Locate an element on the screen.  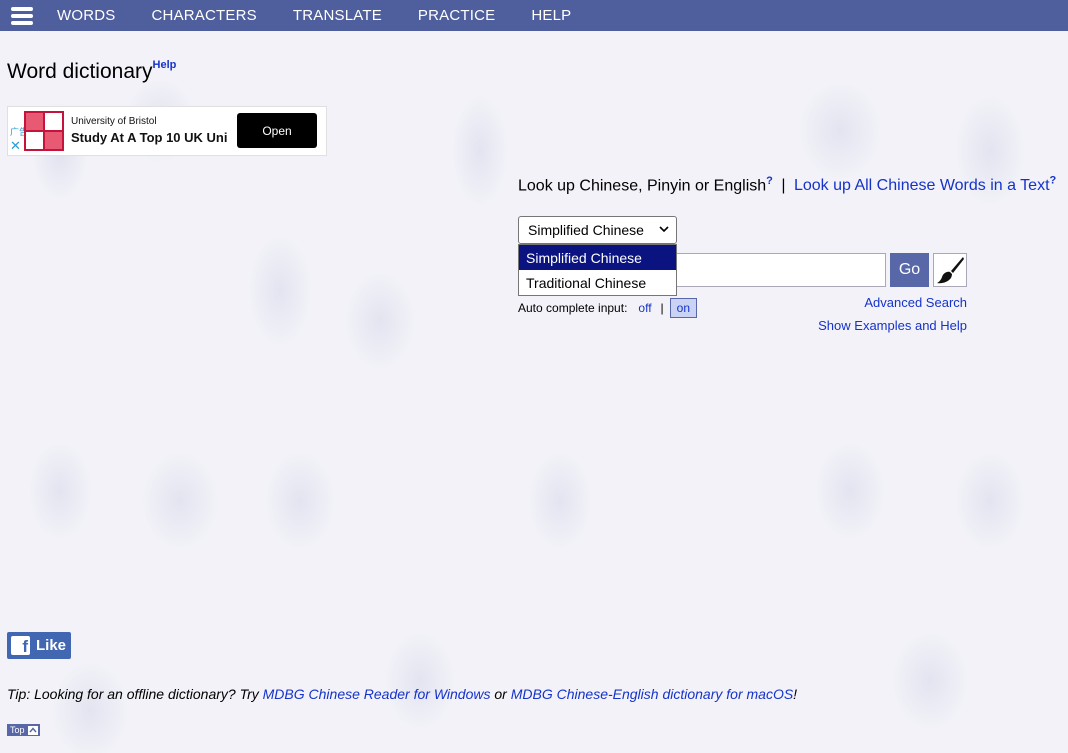
facebook-like-button: f Like is located at coordinates (39, 645).